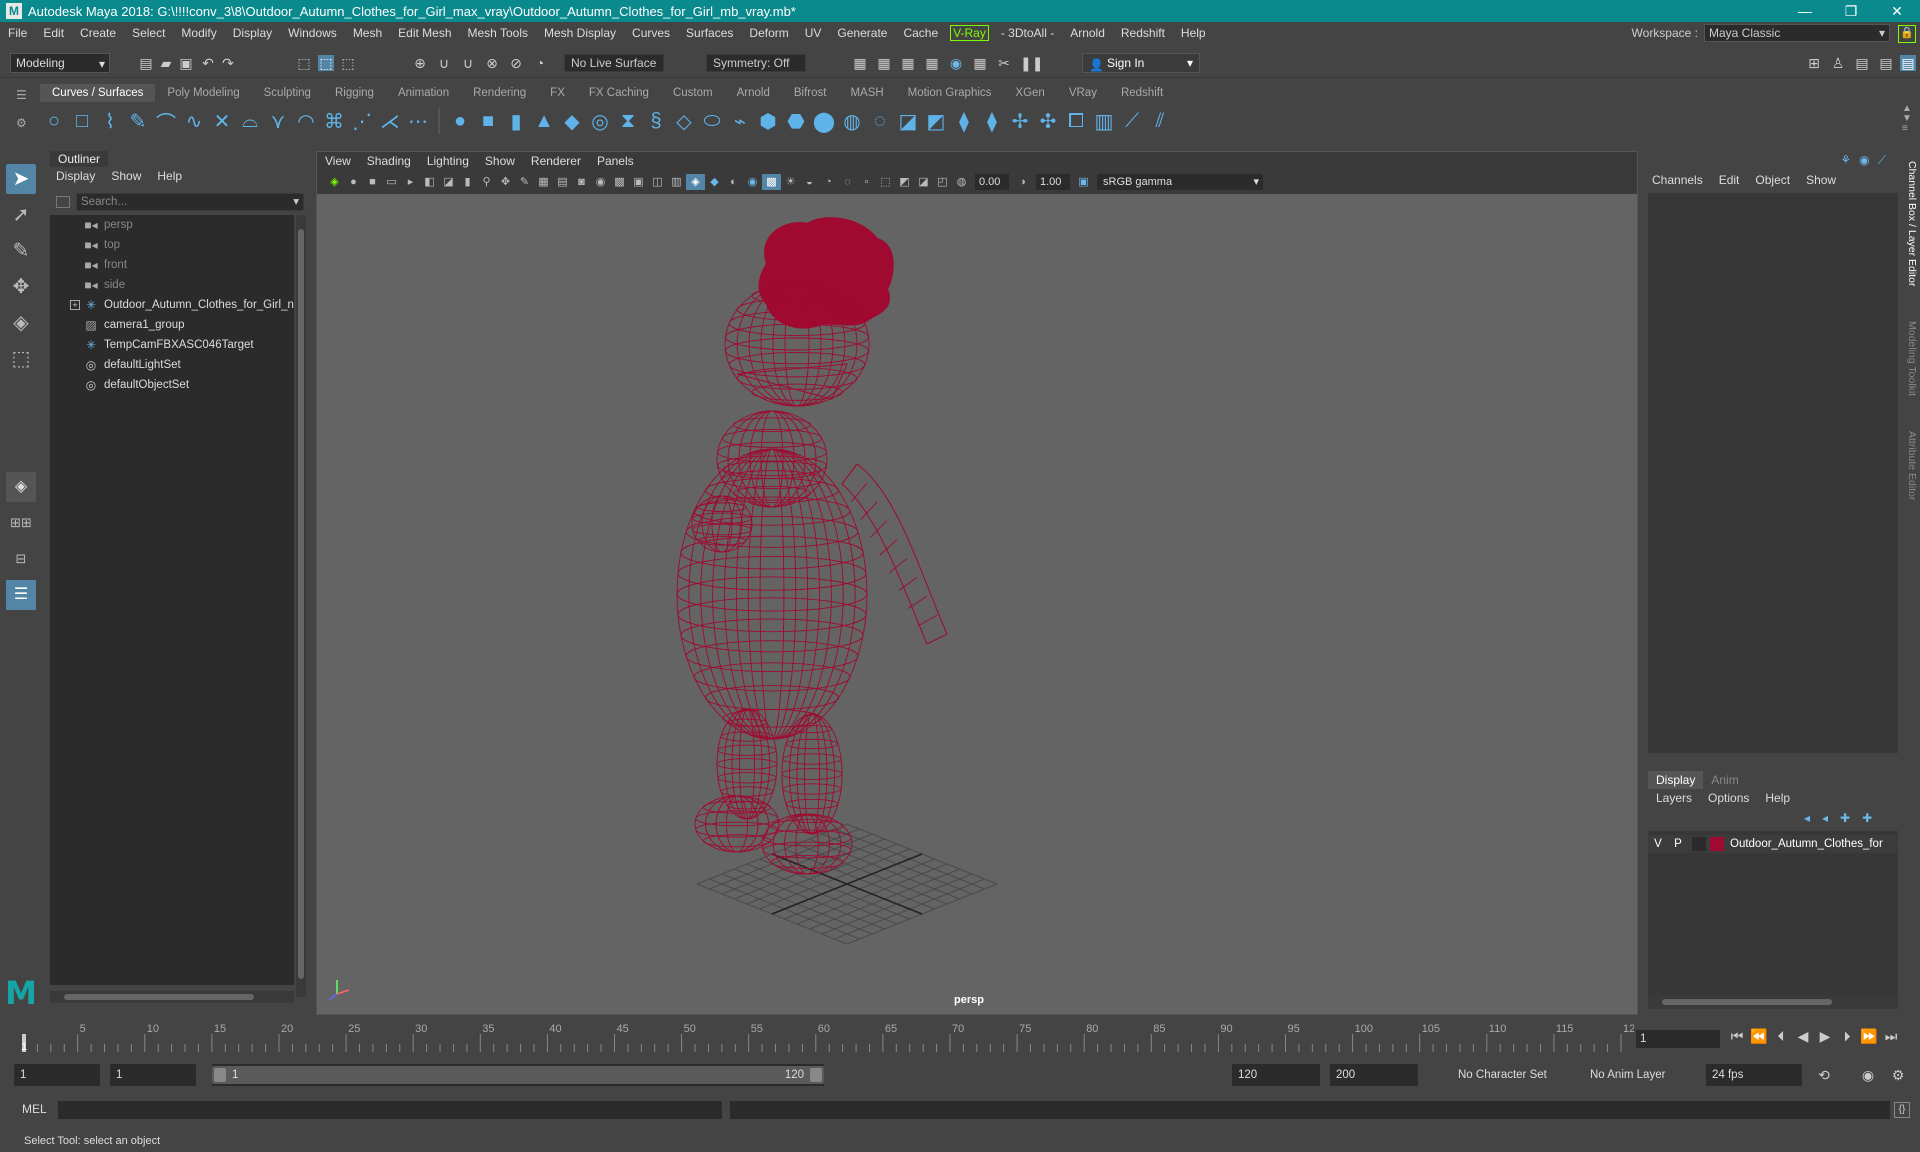 The height and width of the screenshot is (1152, 1920). What do you see at coordinates (21, 359) in the screenshot?
I see `scale-tool-icon: ⬚` at bounding box center [21, 359].